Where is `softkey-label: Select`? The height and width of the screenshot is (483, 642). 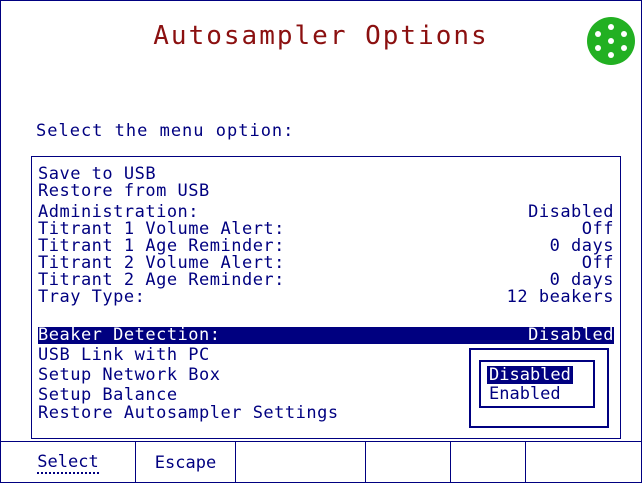
softkey-label: Select is located at coordinates (68, 462).